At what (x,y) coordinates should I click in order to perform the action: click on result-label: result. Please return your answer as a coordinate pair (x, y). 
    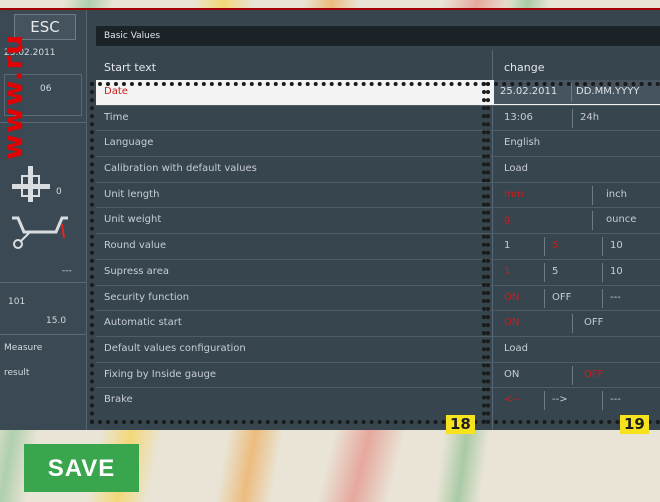
    Looking at the image, I should click on (17, 373).